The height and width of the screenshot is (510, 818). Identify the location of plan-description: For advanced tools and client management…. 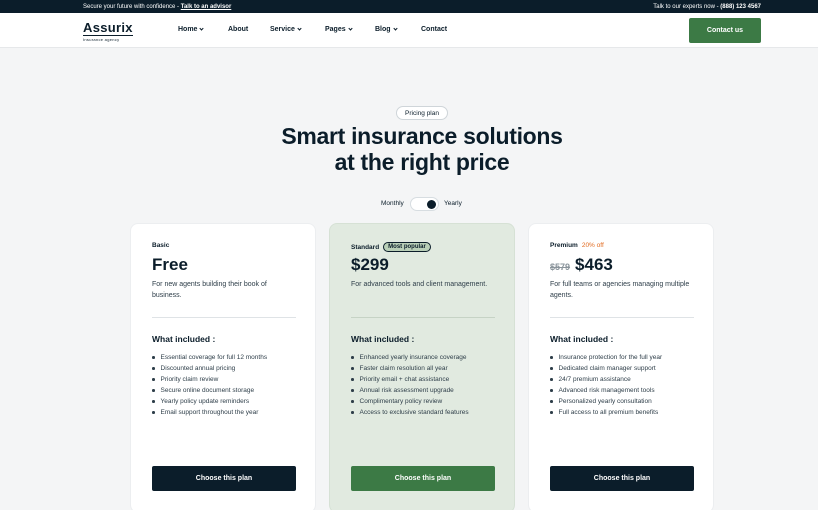
(419, 284).